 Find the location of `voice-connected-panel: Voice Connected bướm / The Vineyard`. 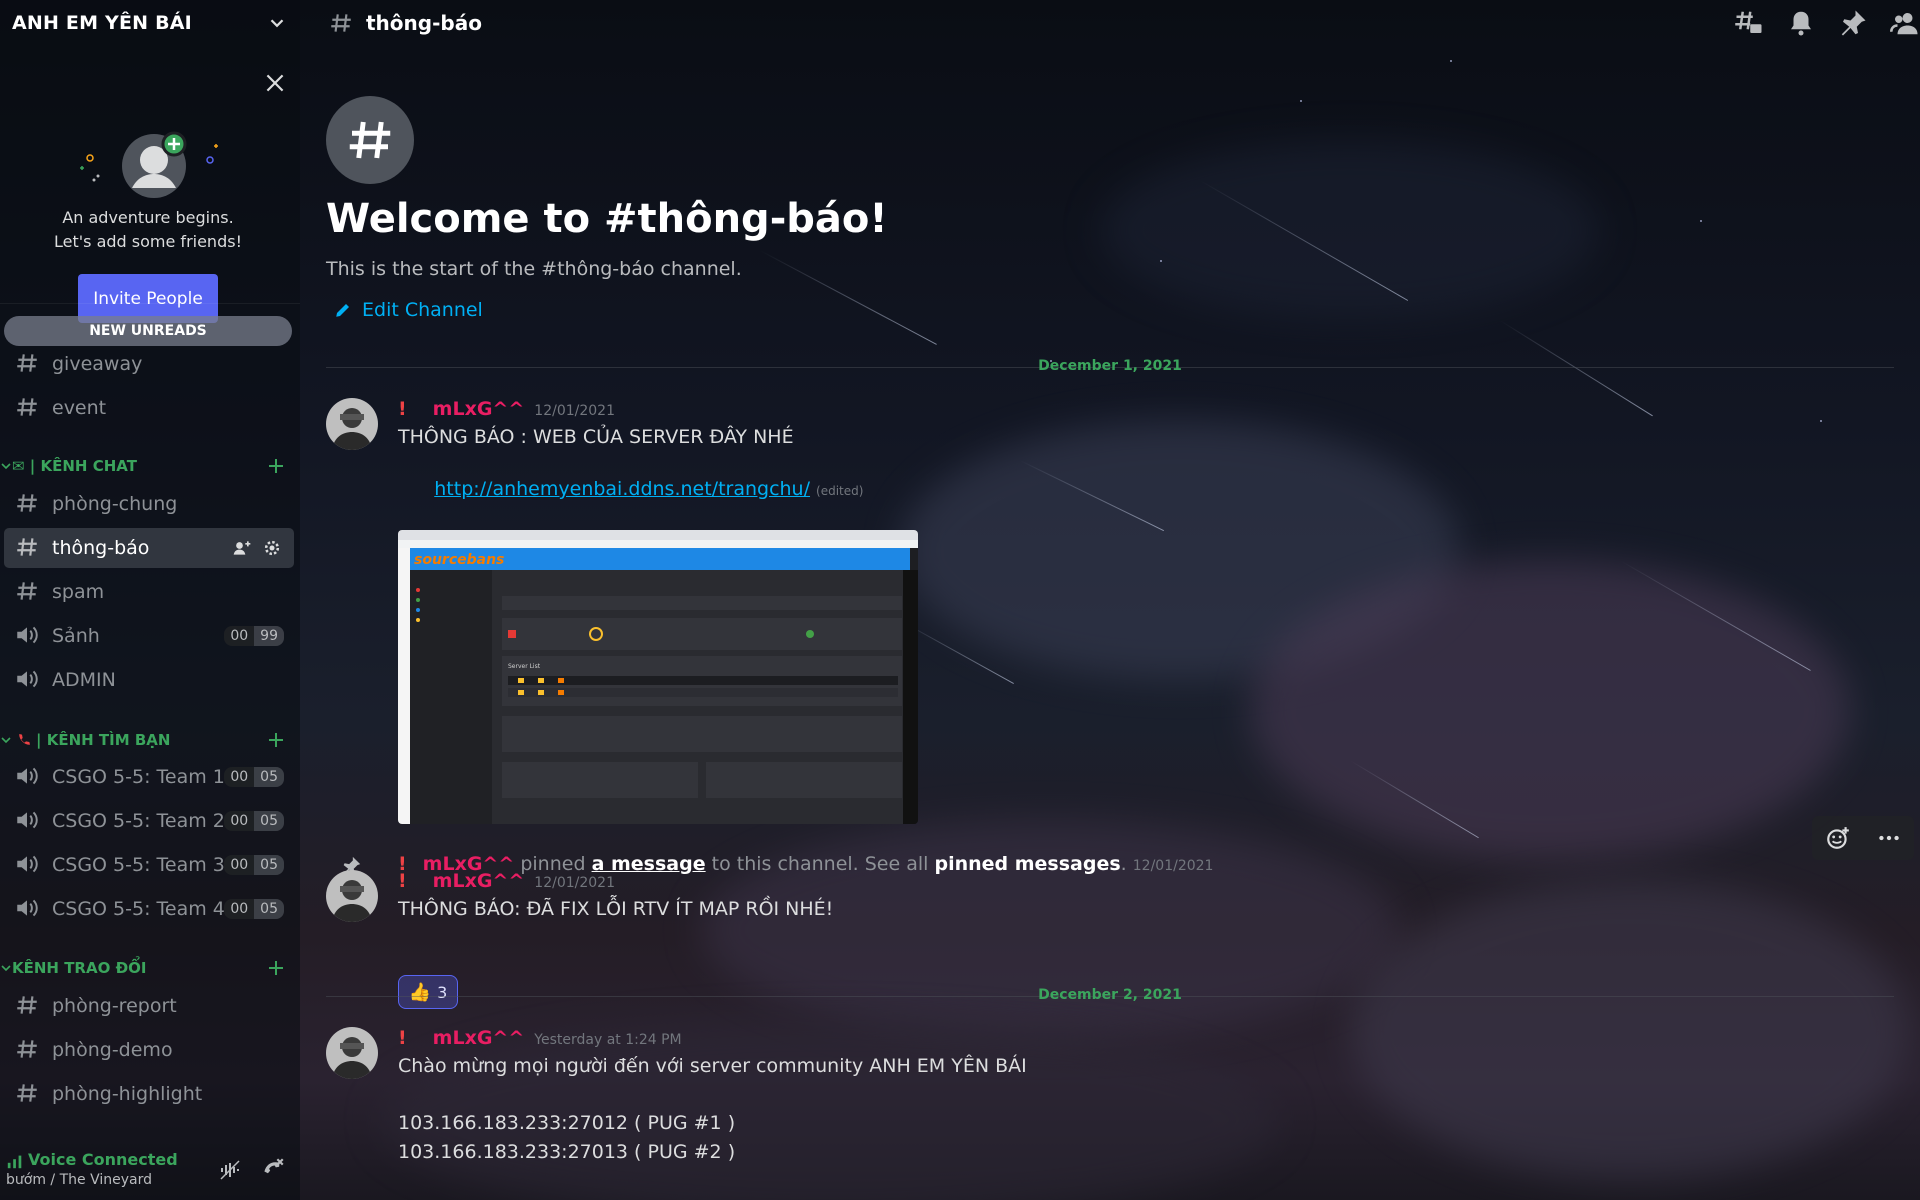

voice-connected-panel: Voice Connected bướm / The Vineyard is located at coordinates (150, 1171).